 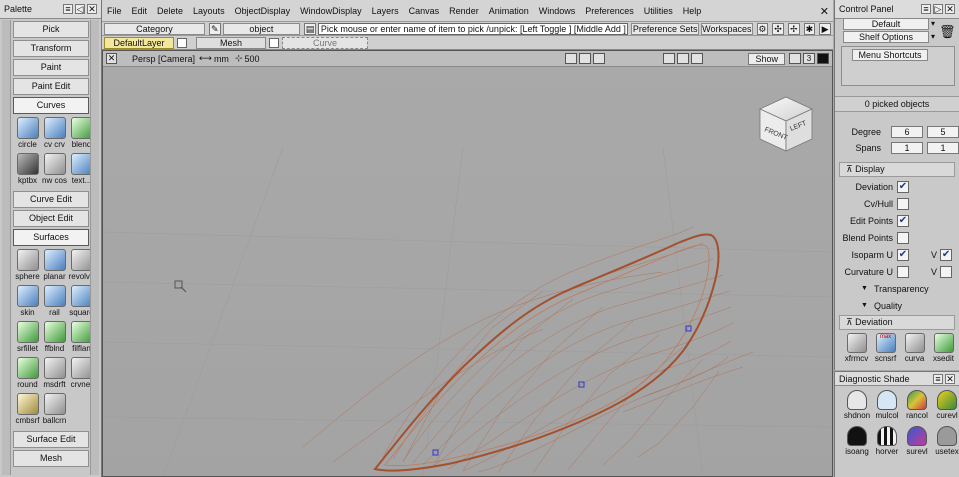 What do you see at coordinates (54, 267) in the screenshot?
I see `planar-tool: planar` at bounding box center [54, 267].